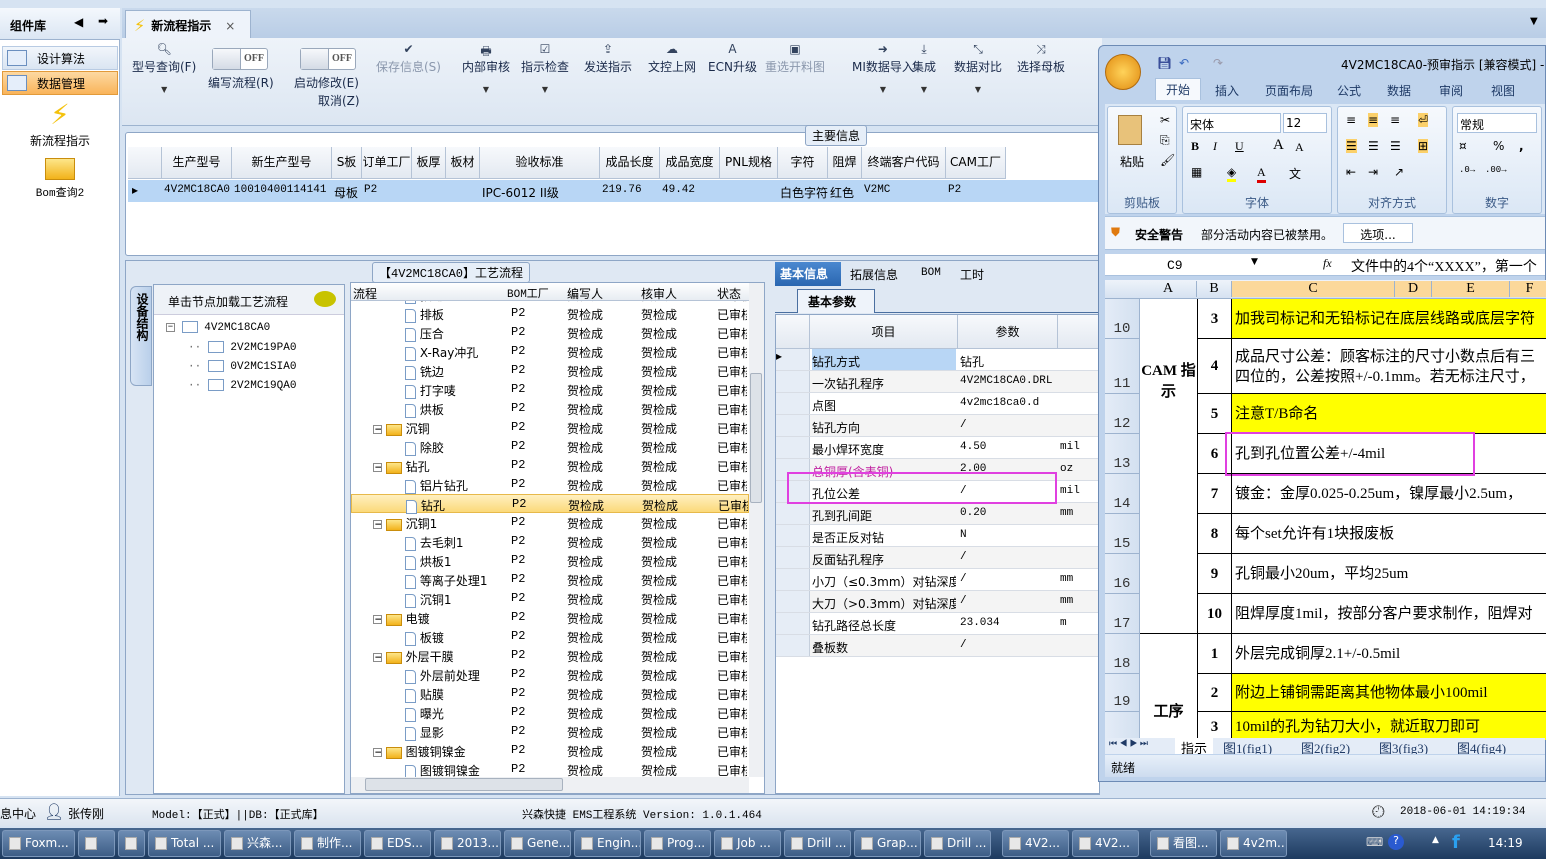 The width and height of the screenshot is (1546, 859). What do you see at coordinates (1451, 90) in the screenshot?
I see `ribbon-tab: 审阅` at bounding box center [1451, 90].